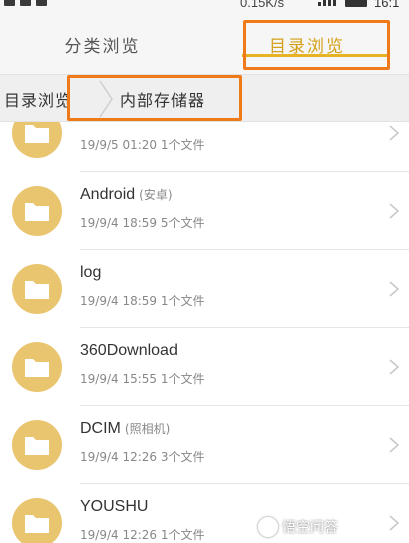  Describe the element at coordinates (204, 445) in the screenshot. I see `folder-list-item: DCIM (照相机) 19/9/4 12:26 3个文件` at that location.